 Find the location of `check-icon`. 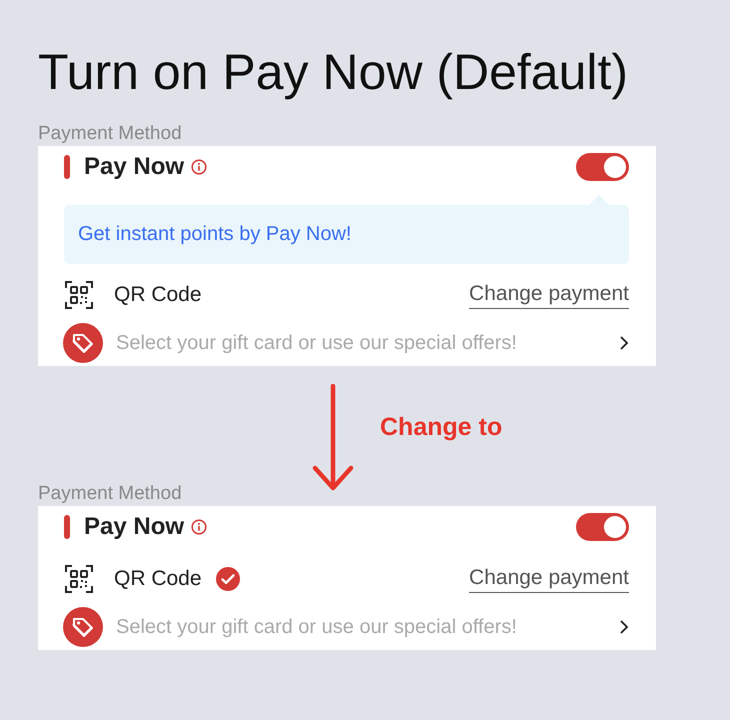

check-icon is located at coordinates (228, 579).